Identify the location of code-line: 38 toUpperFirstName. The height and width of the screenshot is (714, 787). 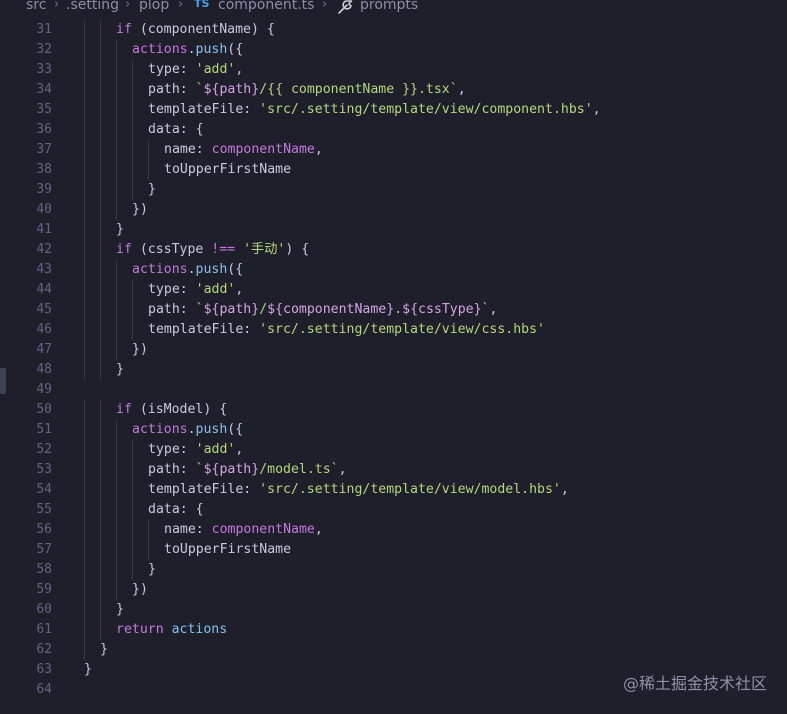
(393, 170).